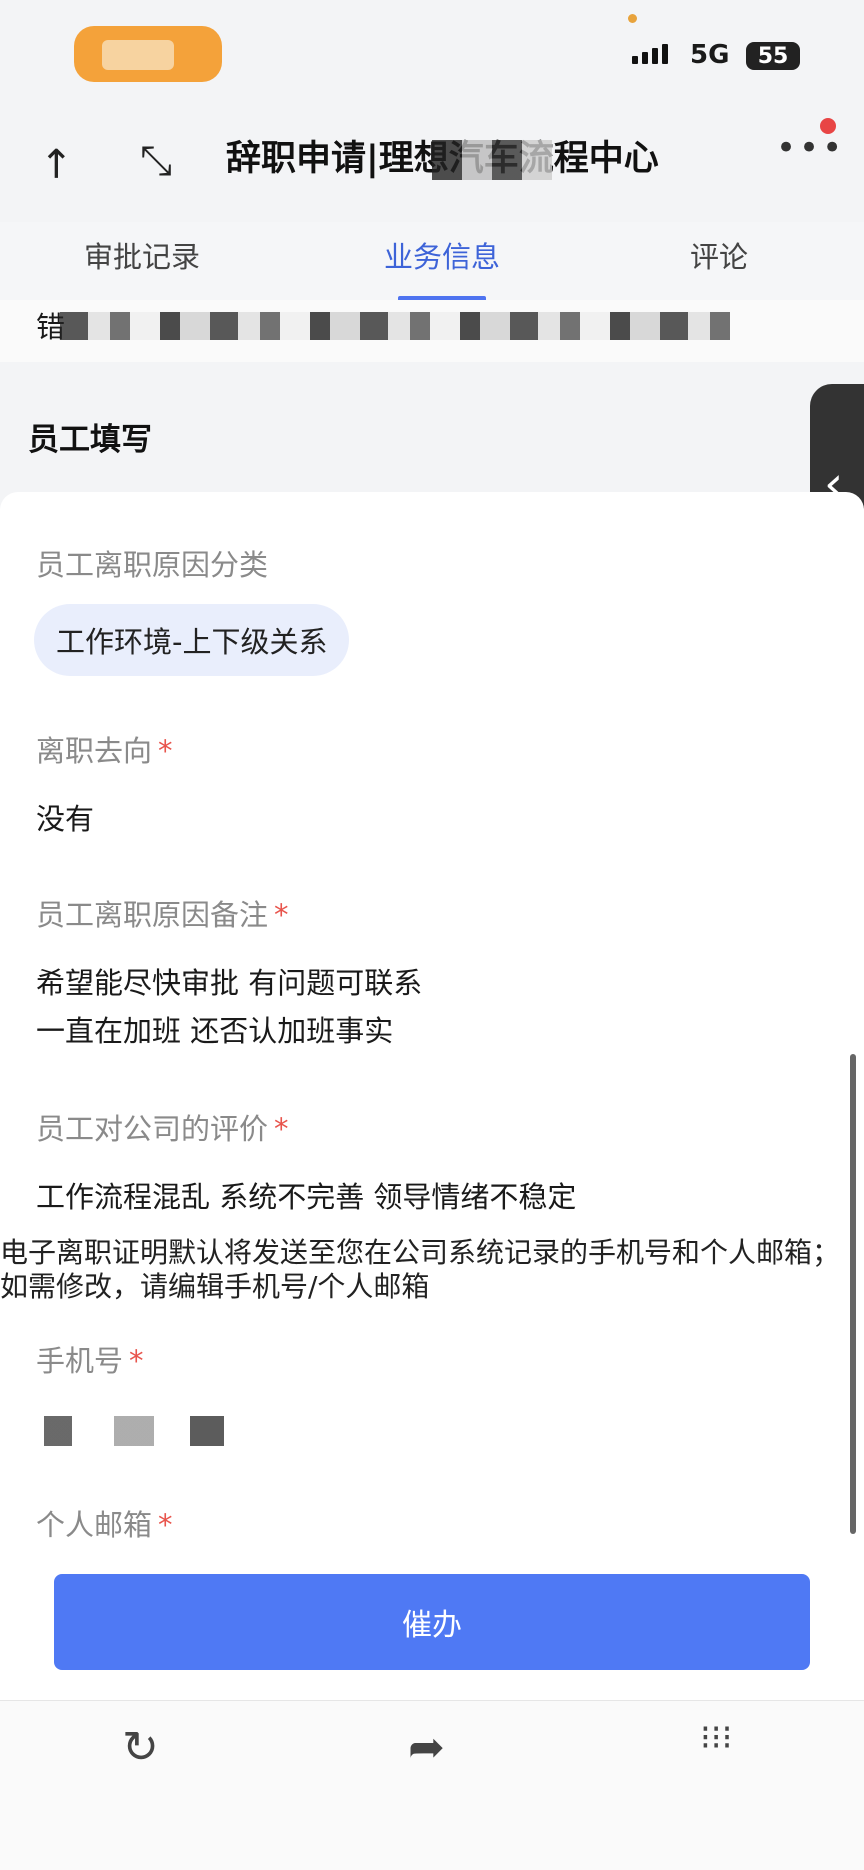  Describe the element at coordinates (140, 1747) in the screenshot. I see `refresh-icon: ↻` at that location.